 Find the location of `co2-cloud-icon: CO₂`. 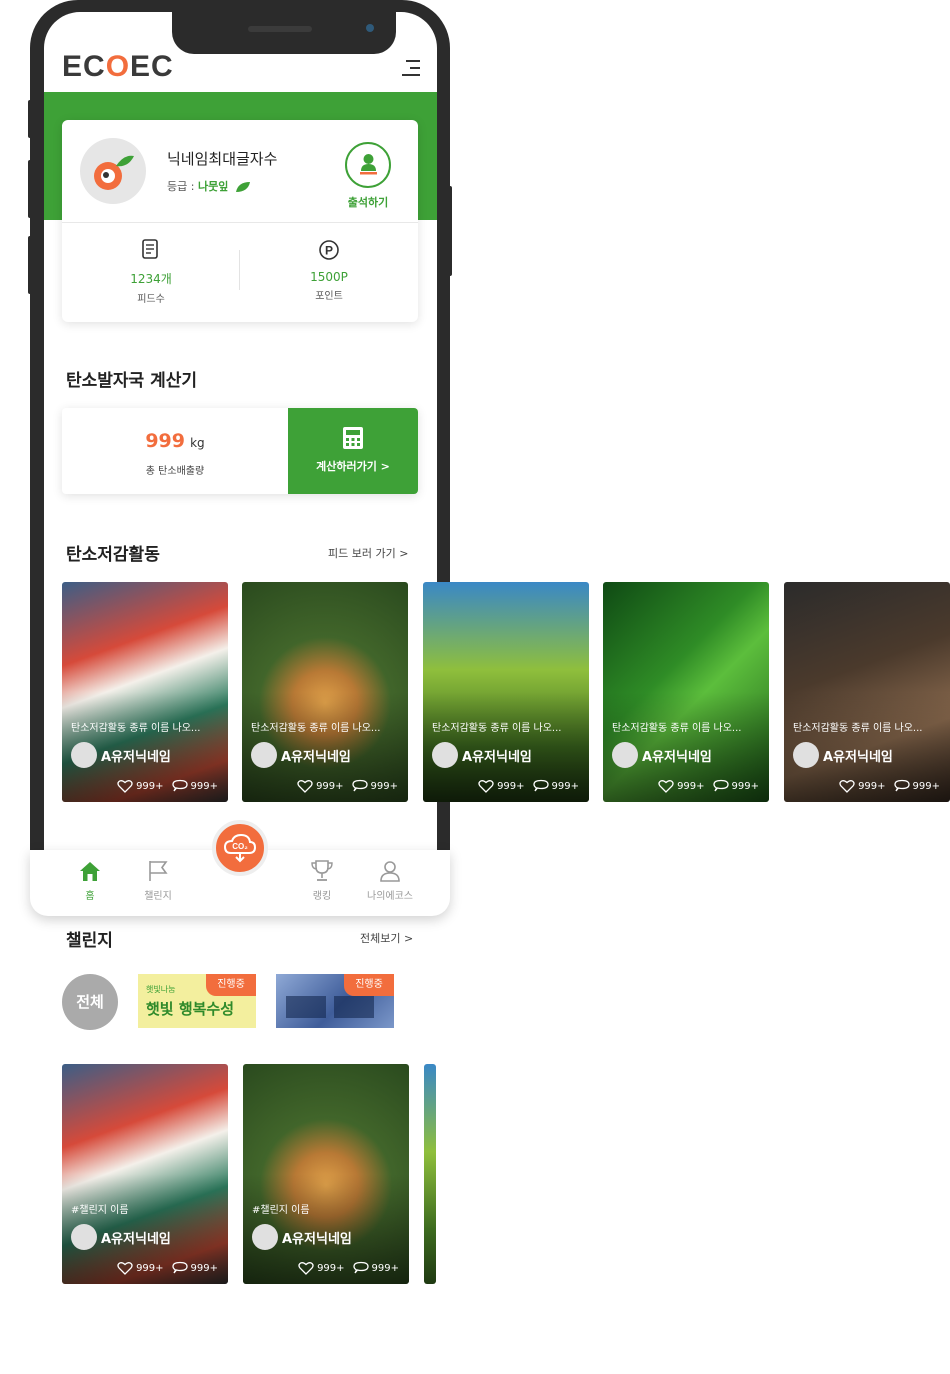

co2-cloud-icon: CO₂ is located at coordinates (240, 848).